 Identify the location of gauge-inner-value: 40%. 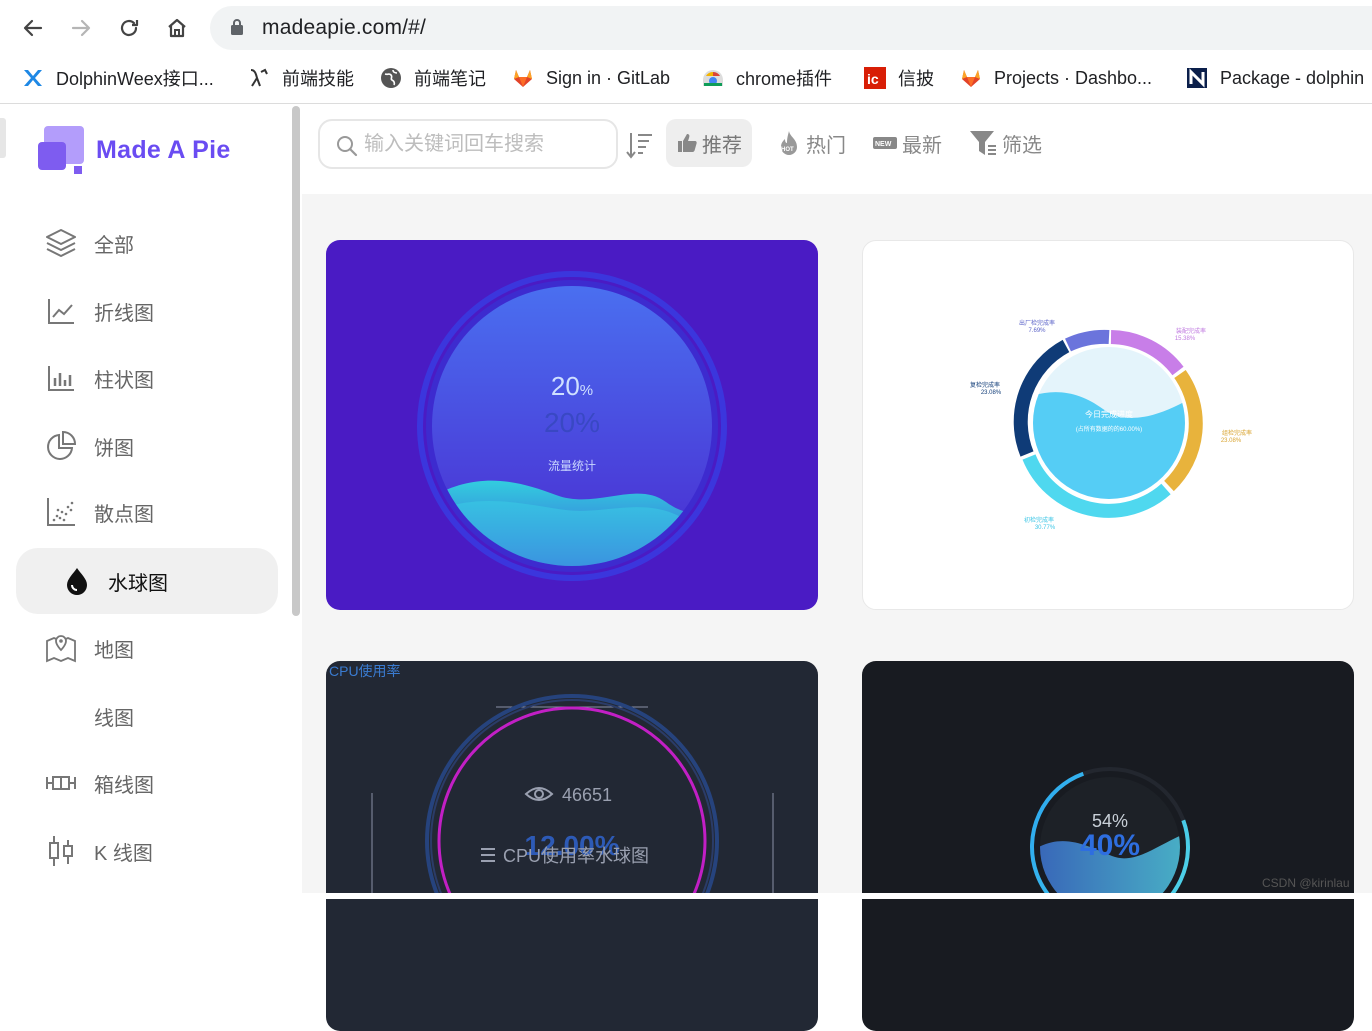
(1110, 845).